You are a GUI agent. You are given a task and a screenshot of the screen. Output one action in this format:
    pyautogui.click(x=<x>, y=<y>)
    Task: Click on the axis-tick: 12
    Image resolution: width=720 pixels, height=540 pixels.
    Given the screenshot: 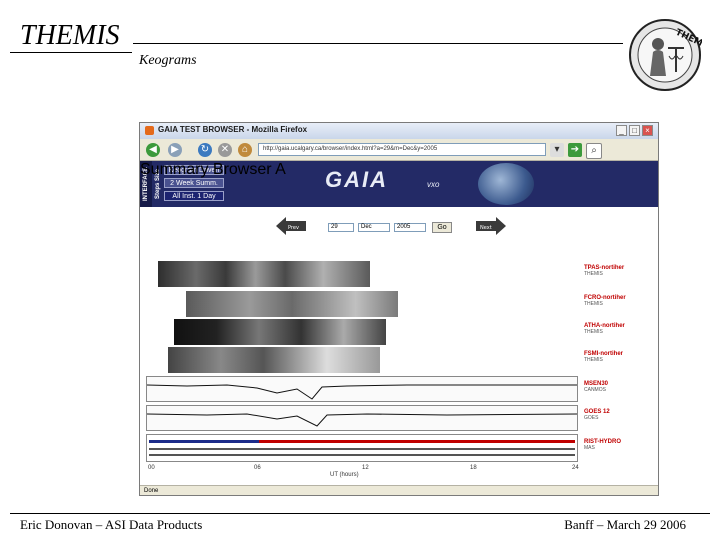 What is the action you would take?
    pyautogui.click(x=365, y=468)
    